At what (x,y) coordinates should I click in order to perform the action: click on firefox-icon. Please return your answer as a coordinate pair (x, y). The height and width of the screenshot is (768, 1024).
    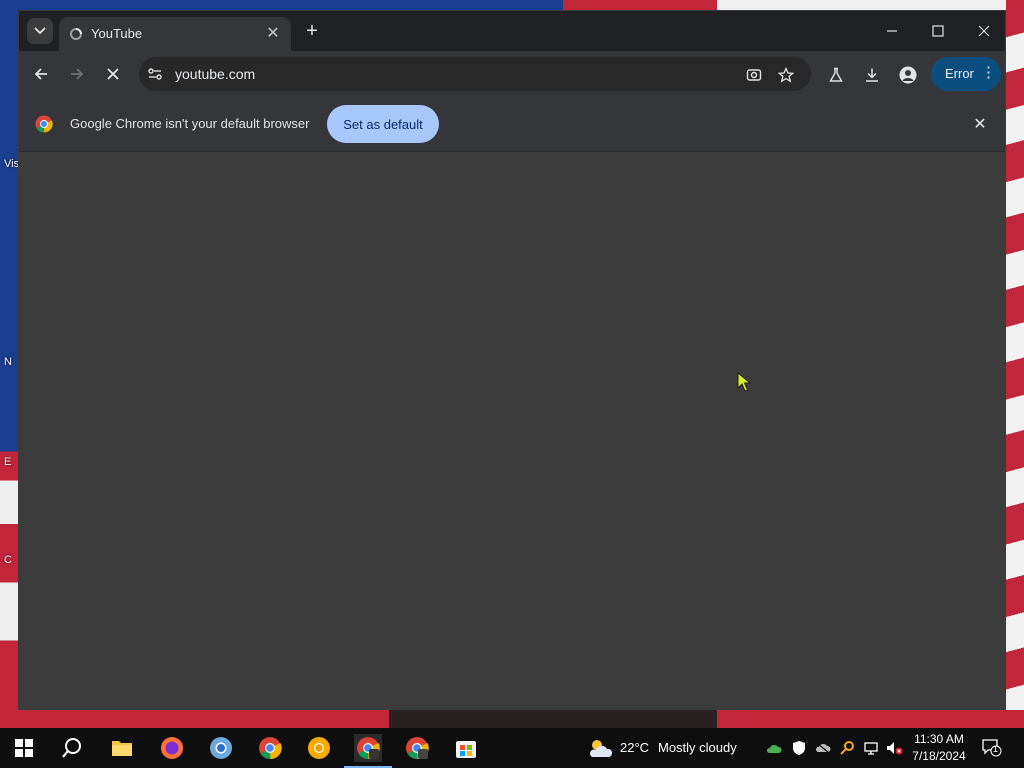
    Looking at the image, I should click on (172, 748).